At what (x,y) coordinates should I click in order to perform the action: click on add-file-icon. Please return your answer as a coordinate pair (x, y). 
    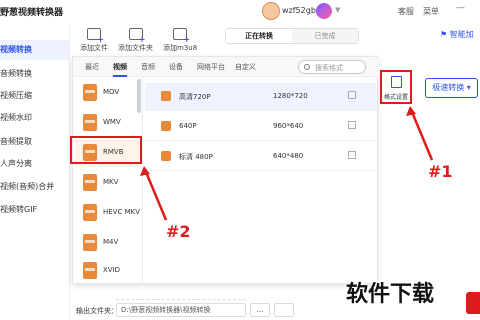
    Looking at the image, I should click on (95, 36).